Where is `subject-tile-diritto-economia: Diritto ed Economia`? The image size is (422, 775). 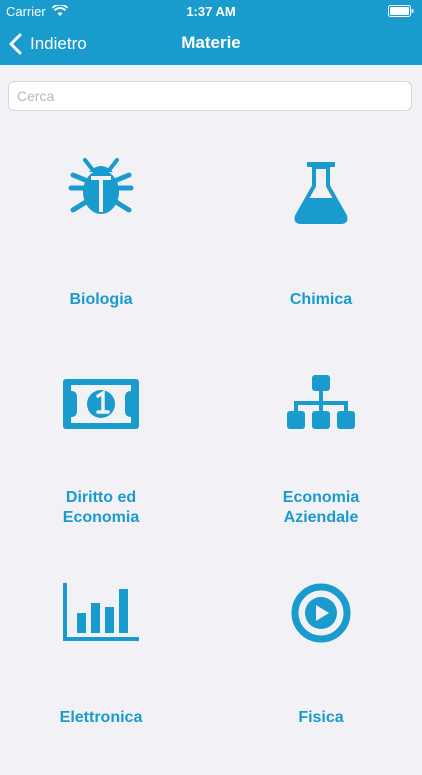 subject-tile-diritto-economia: Diritto ed Economia is located at coordinates (101, 465).